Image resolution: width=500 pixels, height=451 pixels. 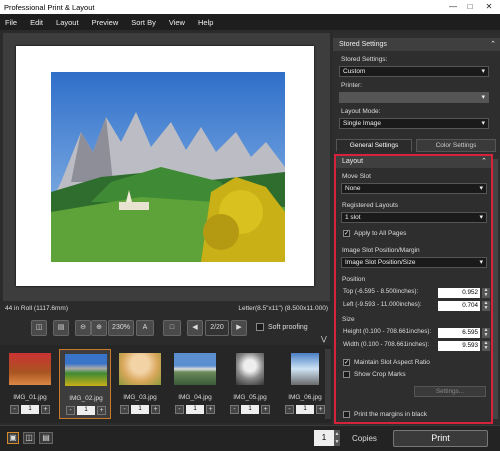 What do you see at coordinates (414, 262) in the screenshot?
I see `slot-position-select: Image Slot Position/Size` at bounding box center [414, 262].